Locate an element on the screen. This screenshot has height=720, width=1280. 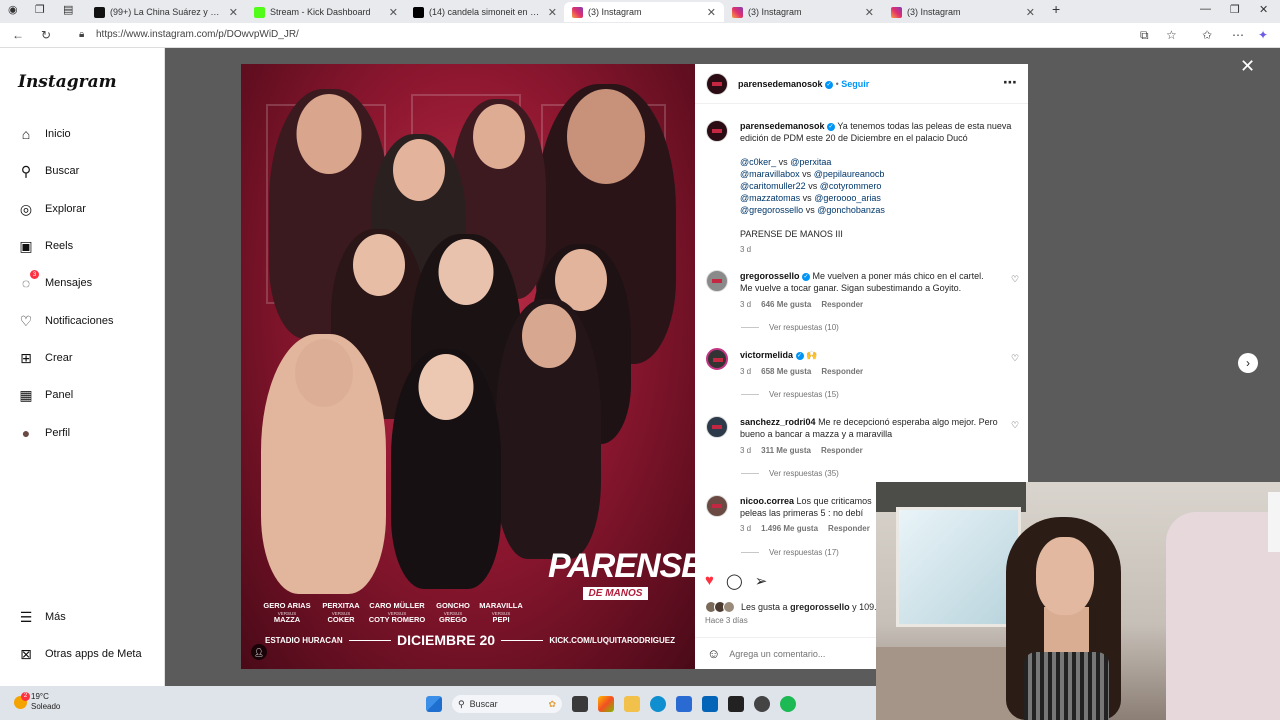
view-replies-button: Ver respuestas (17) is located at coordinates (790, 552).